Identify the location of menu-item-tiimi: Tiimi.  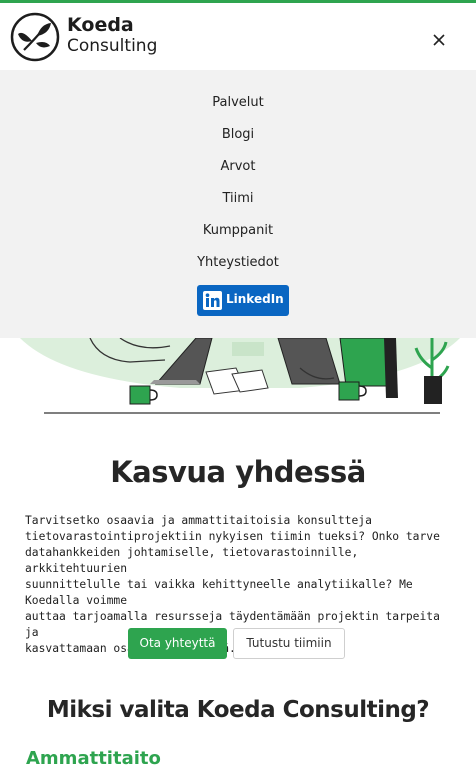
(238, 198).